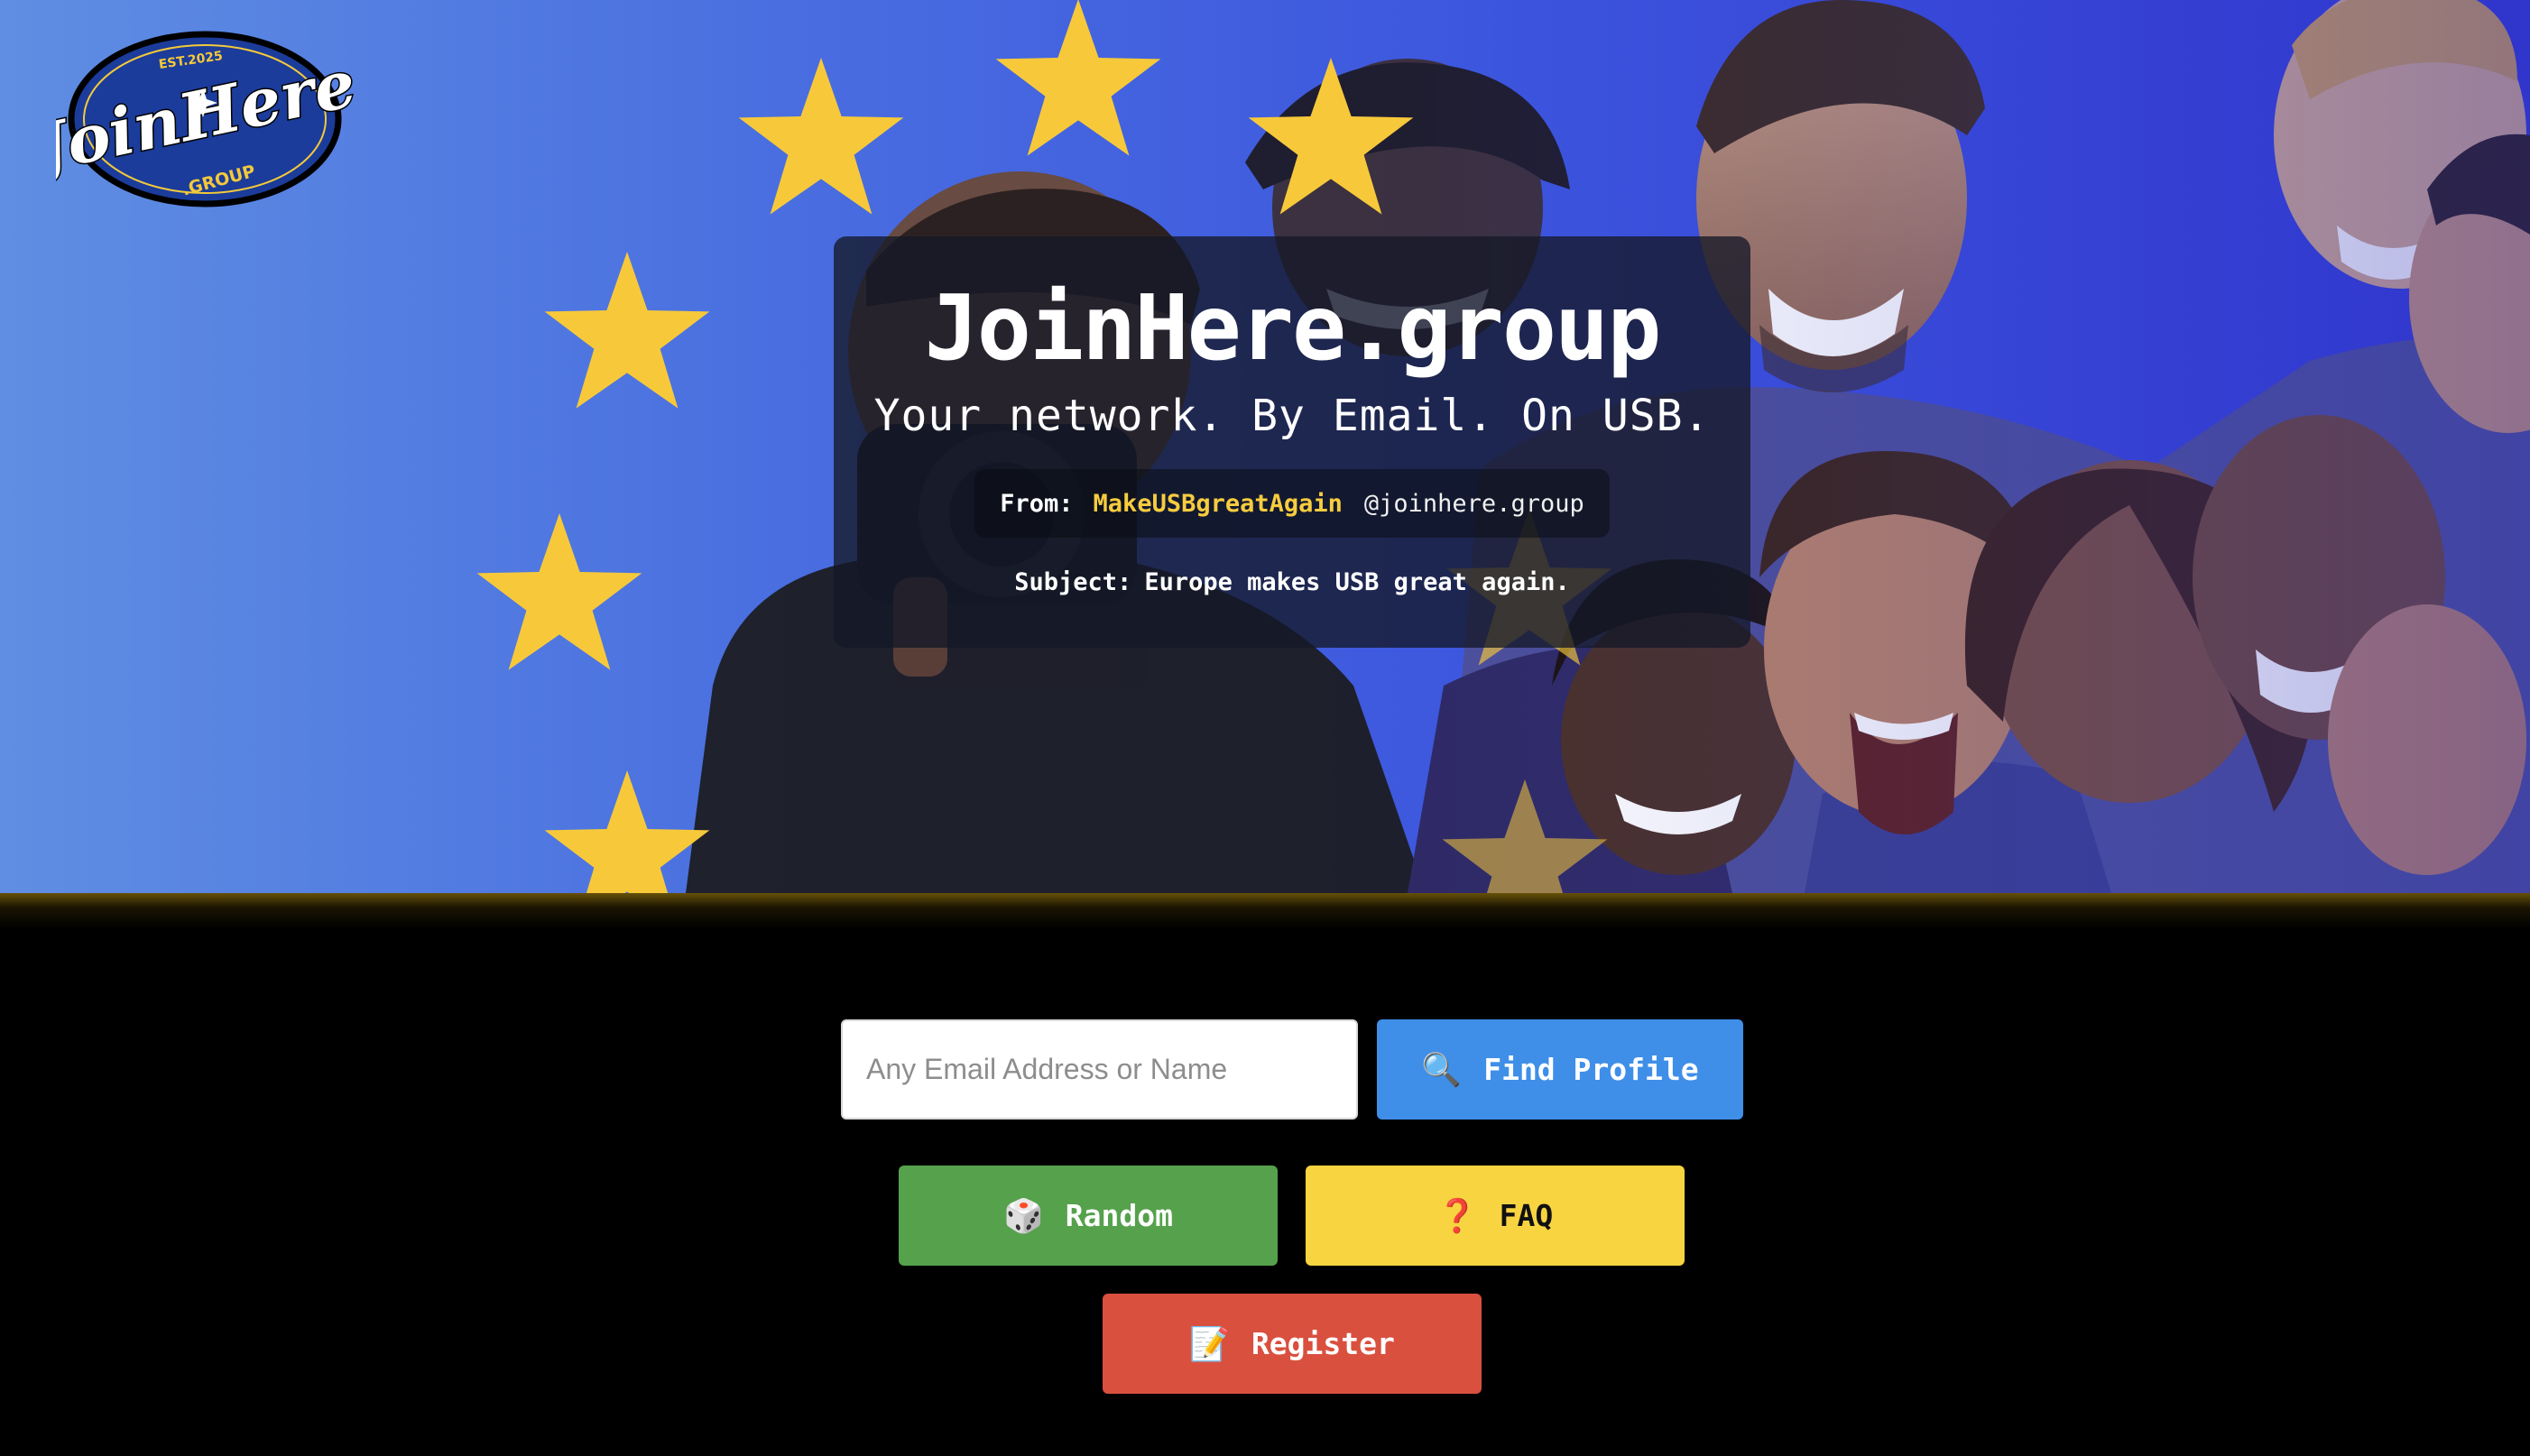 The width and height of the screenshot is (2530, 1456). I want to click on magnifier-icon: 🔍, so click(1442, 1070).